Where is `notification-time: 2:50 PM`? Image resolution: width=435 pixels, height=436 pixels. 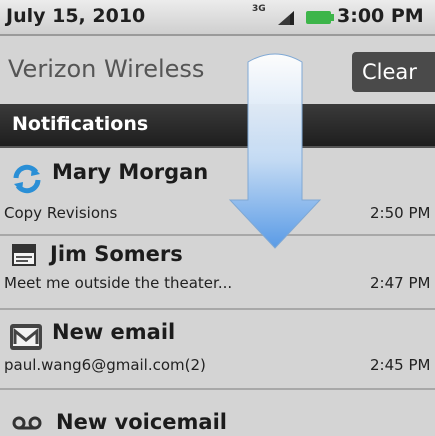
notification-time: 2:50 PM is located at coordinates (400, 213).